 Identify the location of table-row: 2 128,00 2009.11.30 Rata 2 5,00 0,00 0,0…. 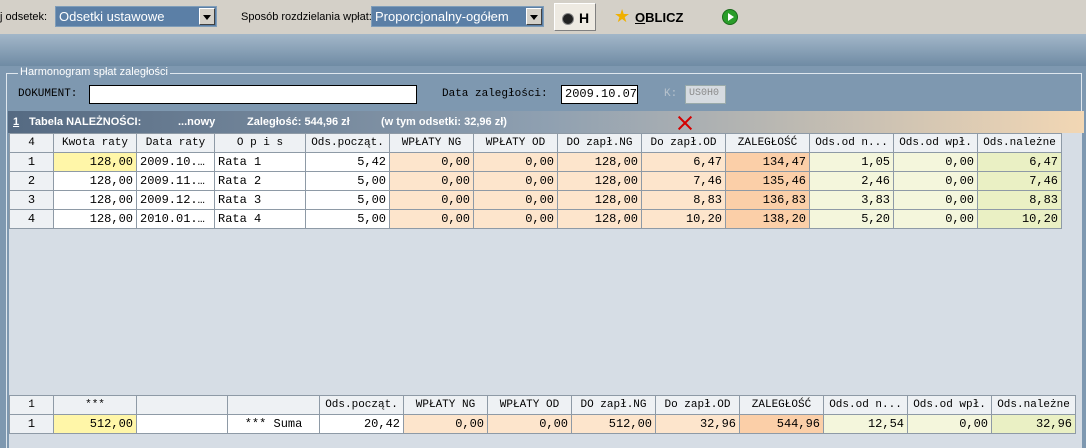
(535, 181).